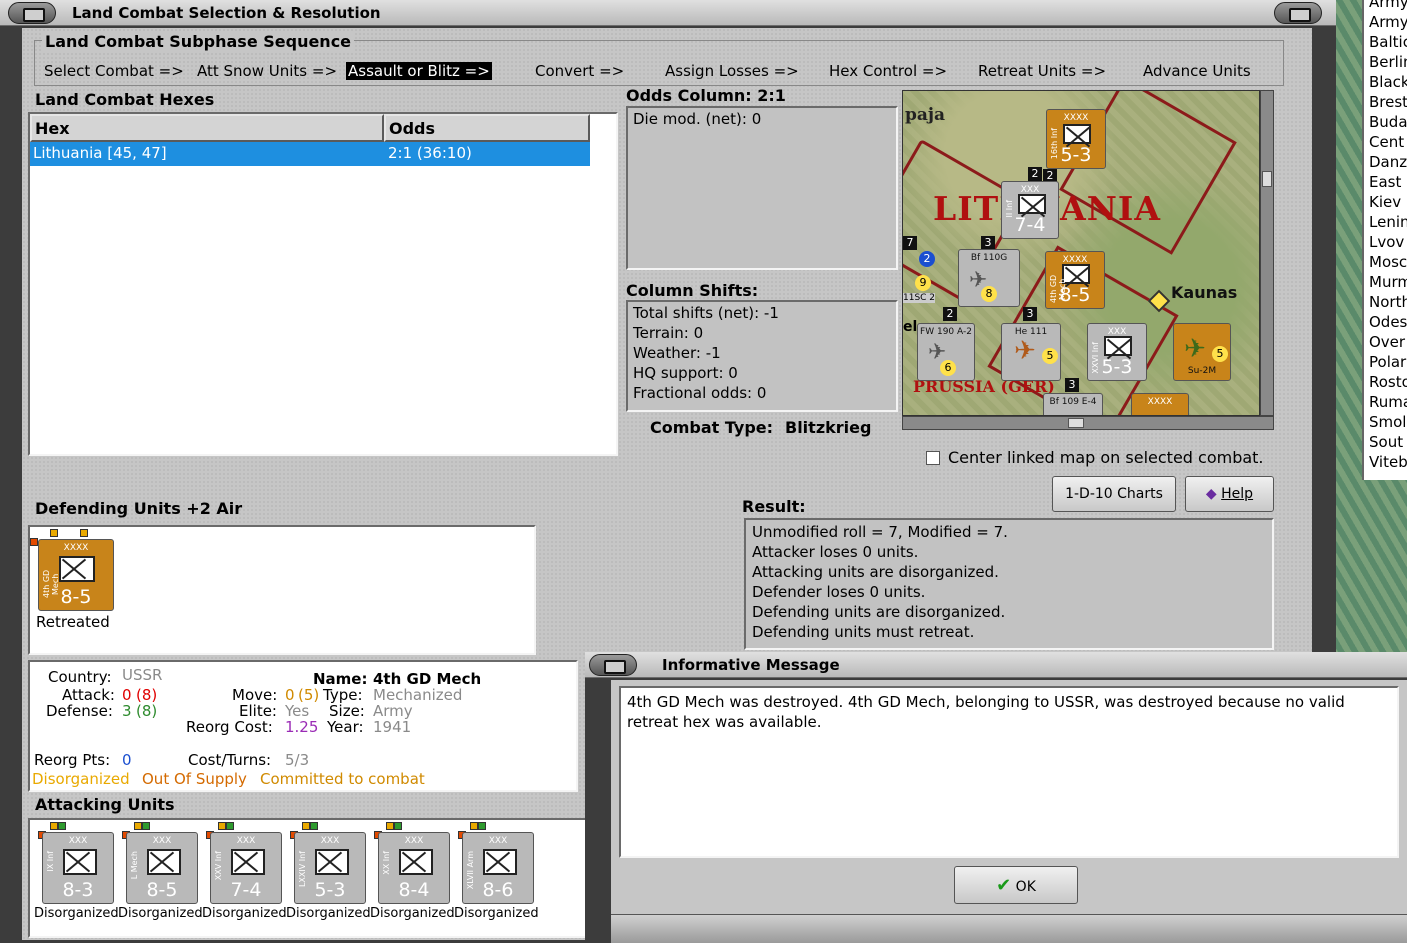 The height and width of the screenshot is (943, 1407). What do you see at coordinates (32, 13) in the screenshot?
I see `window-menu-icon` at bounding box center [32, 13].